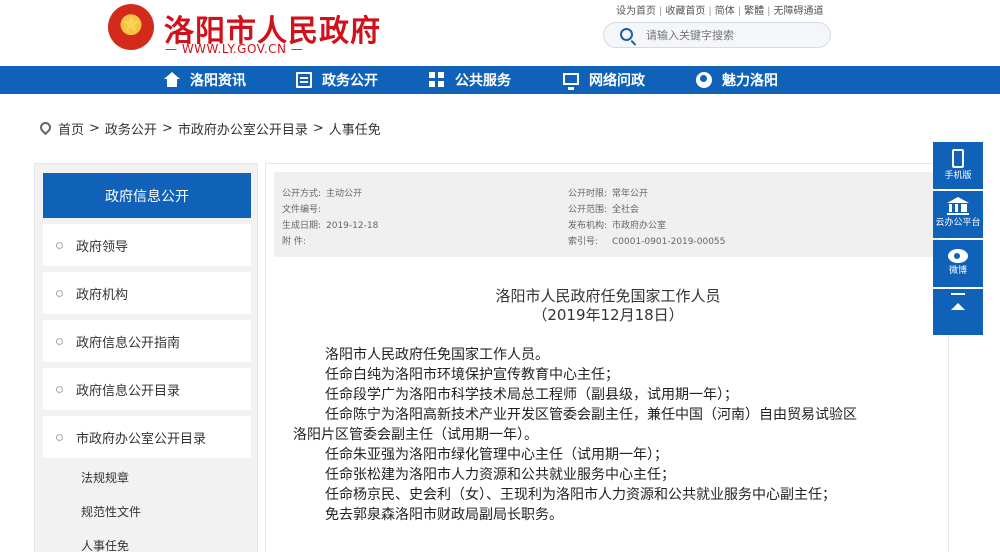  Describe the element at coordinates (958, 256) in the screenshot. I see `weibo-icon` at that location.